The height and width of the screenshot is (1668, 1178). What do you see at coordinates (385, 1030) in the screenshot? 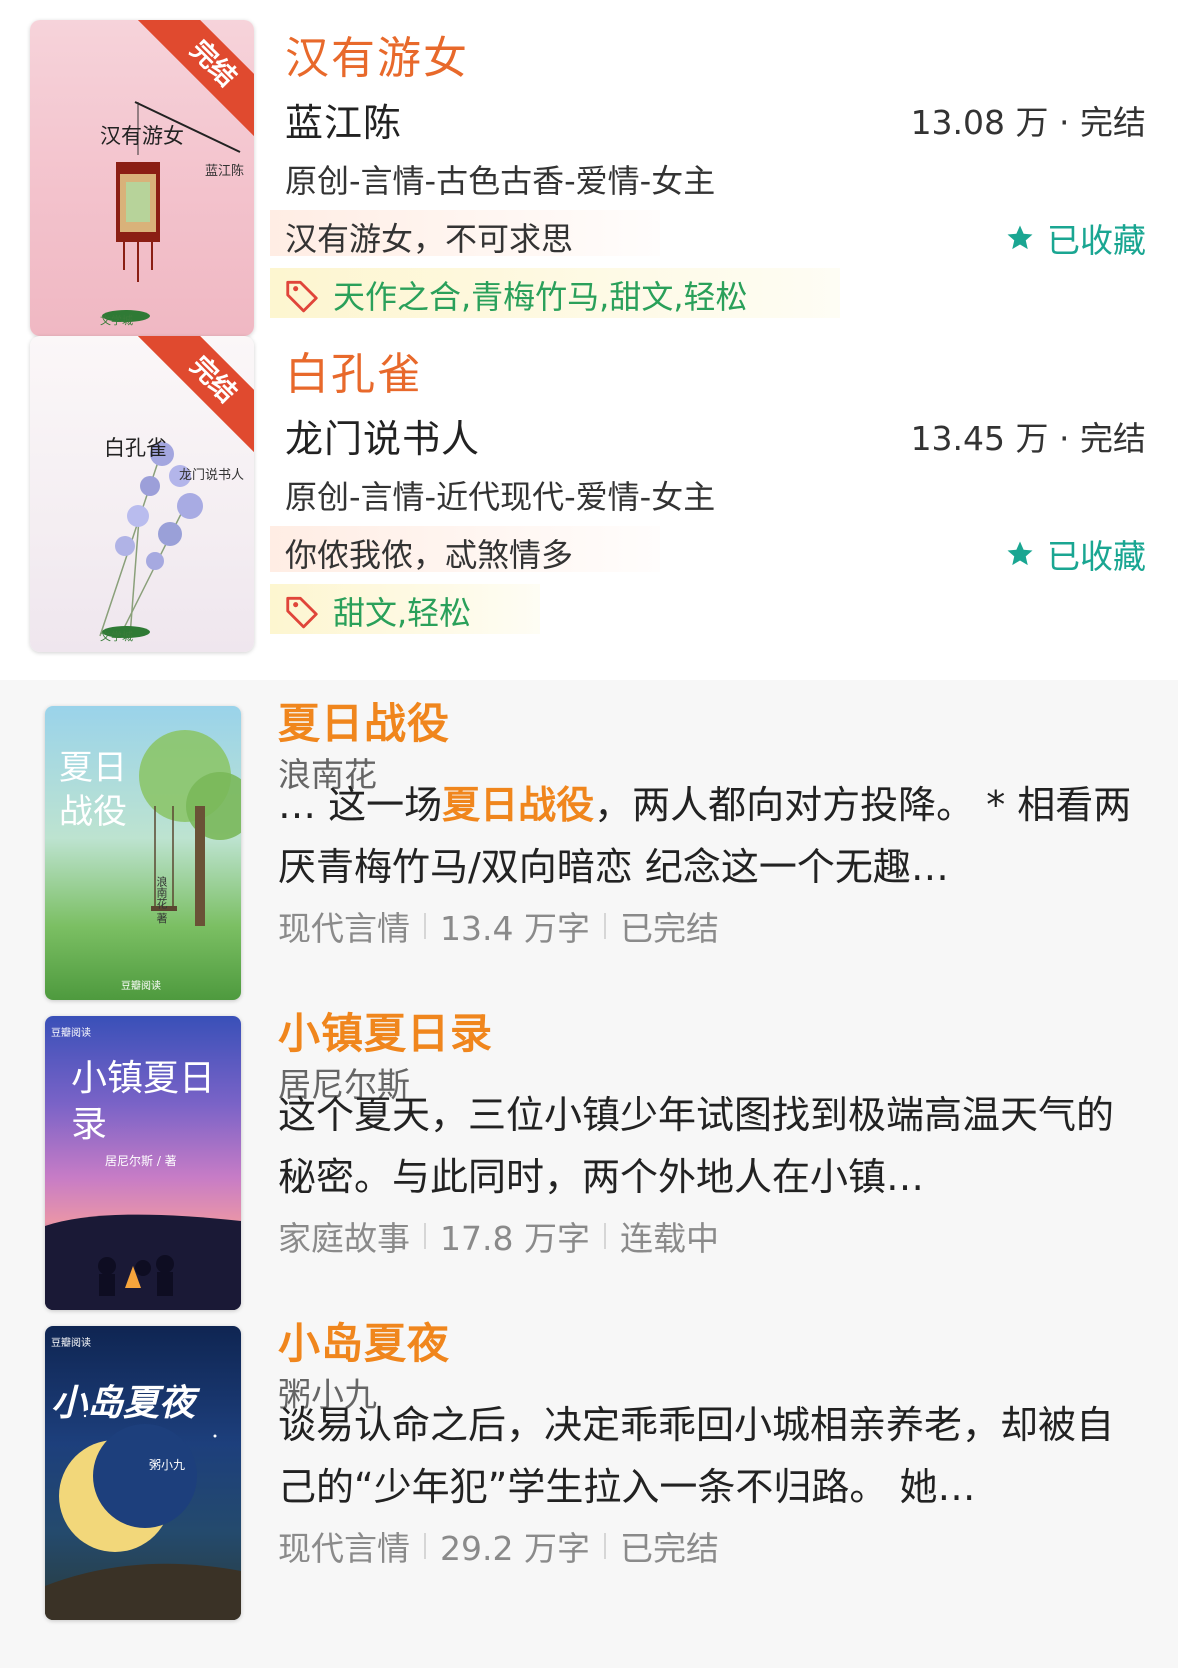
I see `book-title: 小镇夏日录` at bounding box center [385, 1030].